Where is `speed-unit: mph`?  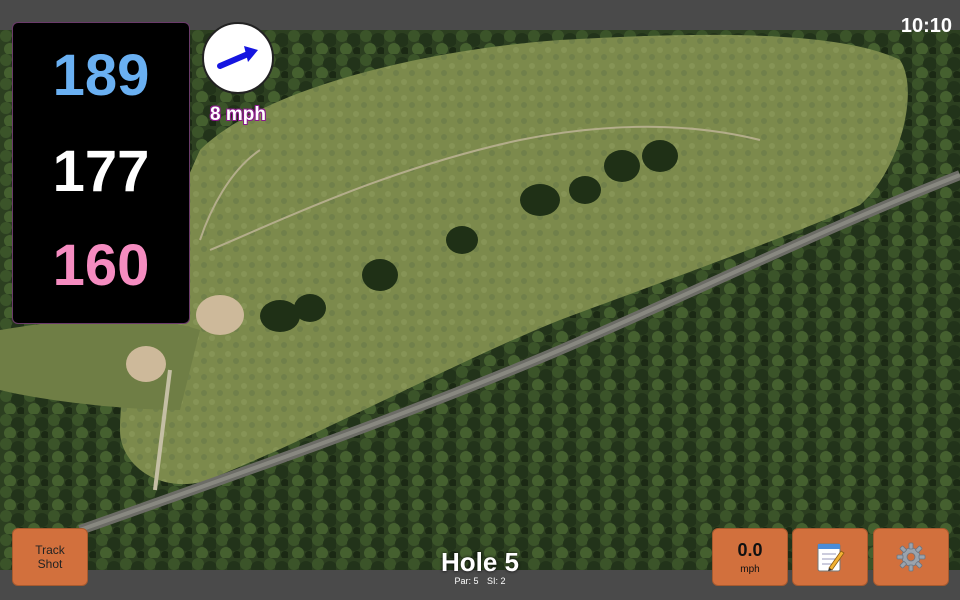 speed-unit: mph is located at coordinates (750, 569).